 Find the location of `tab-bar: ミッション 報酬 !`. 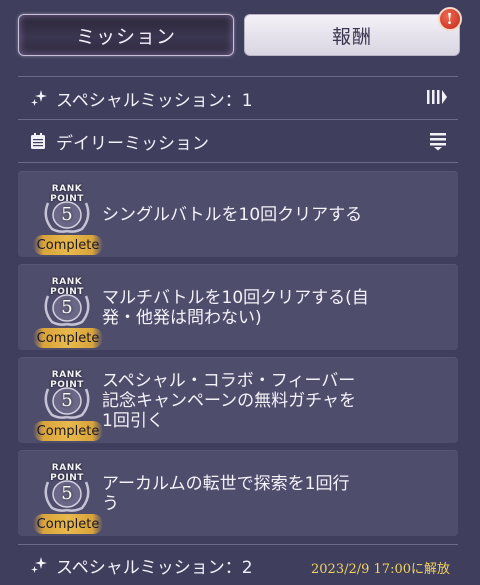

tab-bar: ミッション 報酬 ! is located at coordinates (240, 32).